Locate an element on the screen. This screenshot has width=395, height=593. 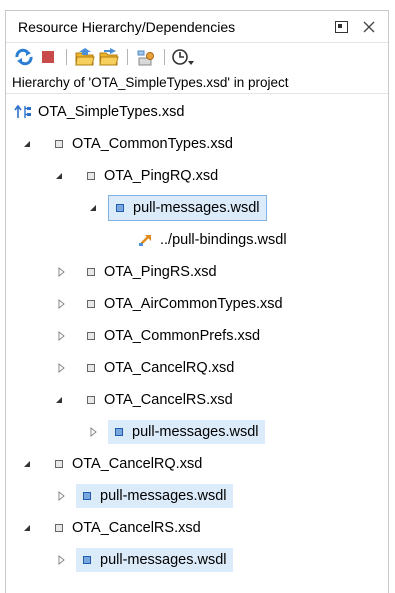
tree-item-label: OTA_CommonPrefs.xsd is located at coordinates (182, 336).